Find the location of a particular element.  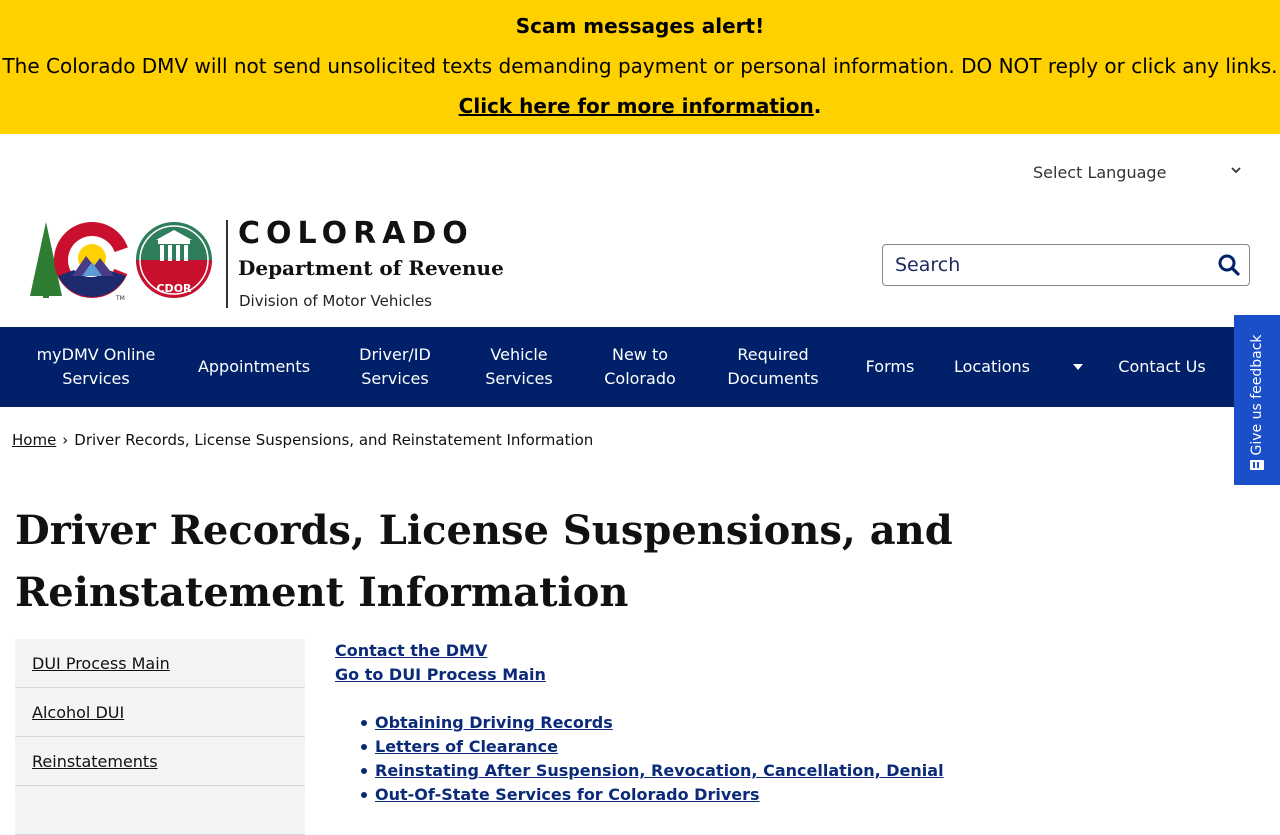

letters-of-clearance-link: Letters of Clearance is located at coordinates (466, 746).